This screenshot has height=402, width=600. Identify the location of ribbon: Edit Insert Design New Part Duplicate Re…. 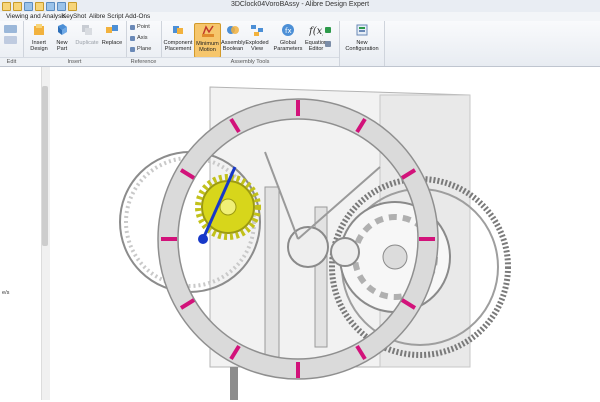
(300, 44).